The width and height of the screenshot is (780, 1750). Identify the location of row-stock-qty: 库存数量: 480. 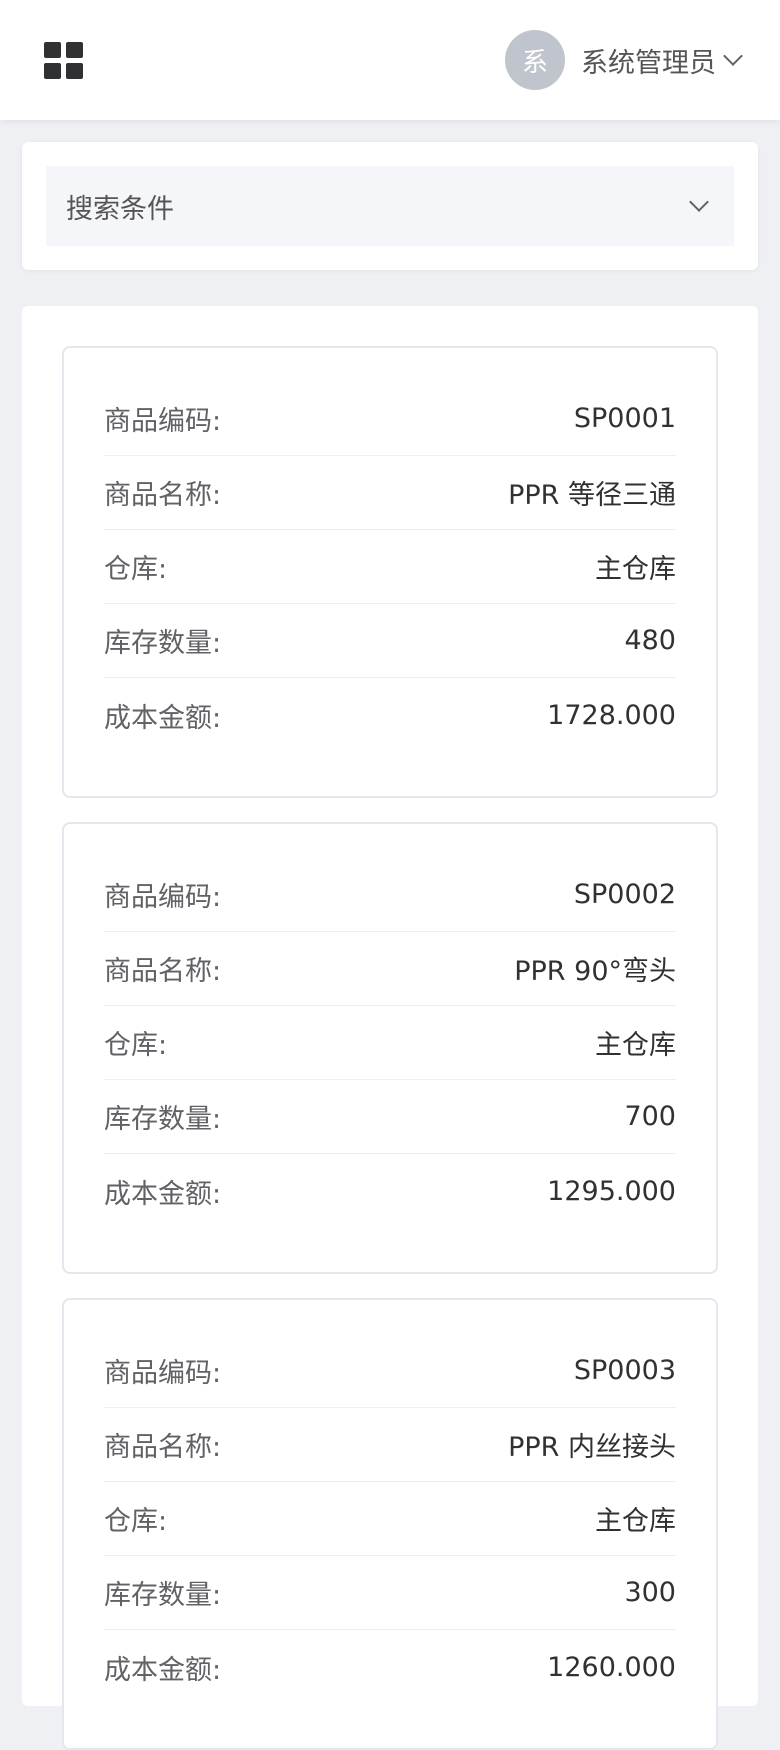
(390, 641).